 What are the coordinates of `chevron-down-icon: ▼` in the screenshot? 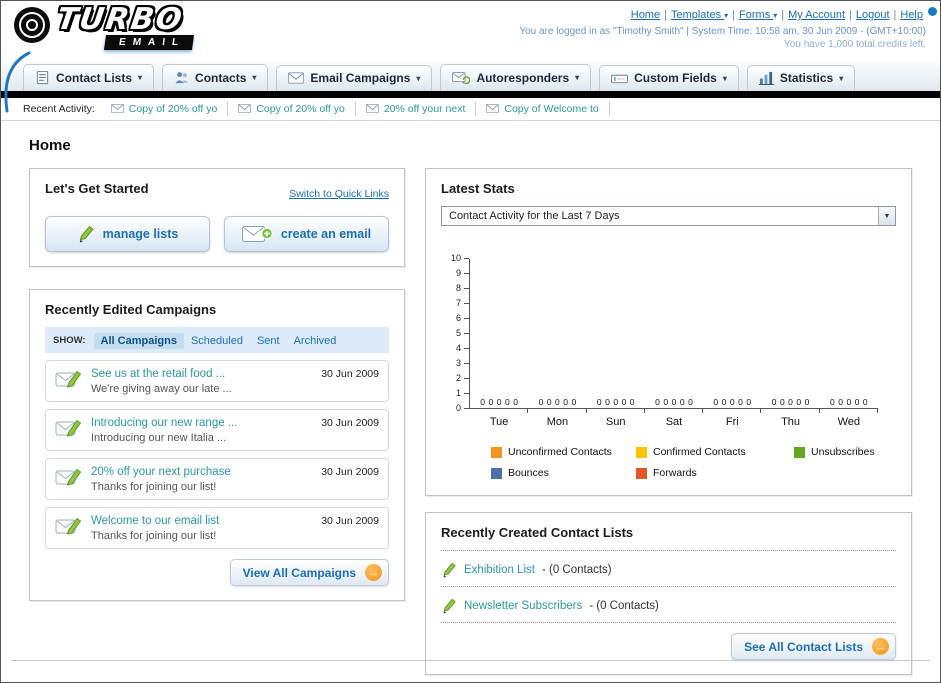 It's located at (886, 216).